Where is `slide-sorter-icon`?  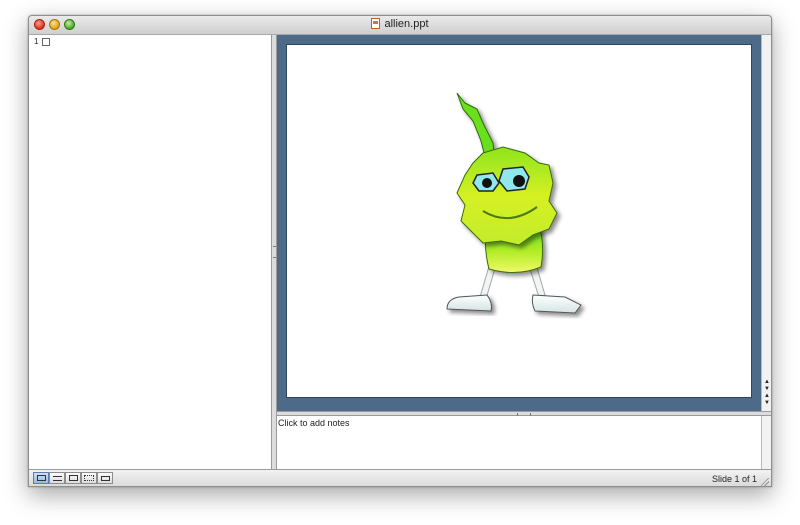 slide-sorter-icon is located at coordinates (89, 478).